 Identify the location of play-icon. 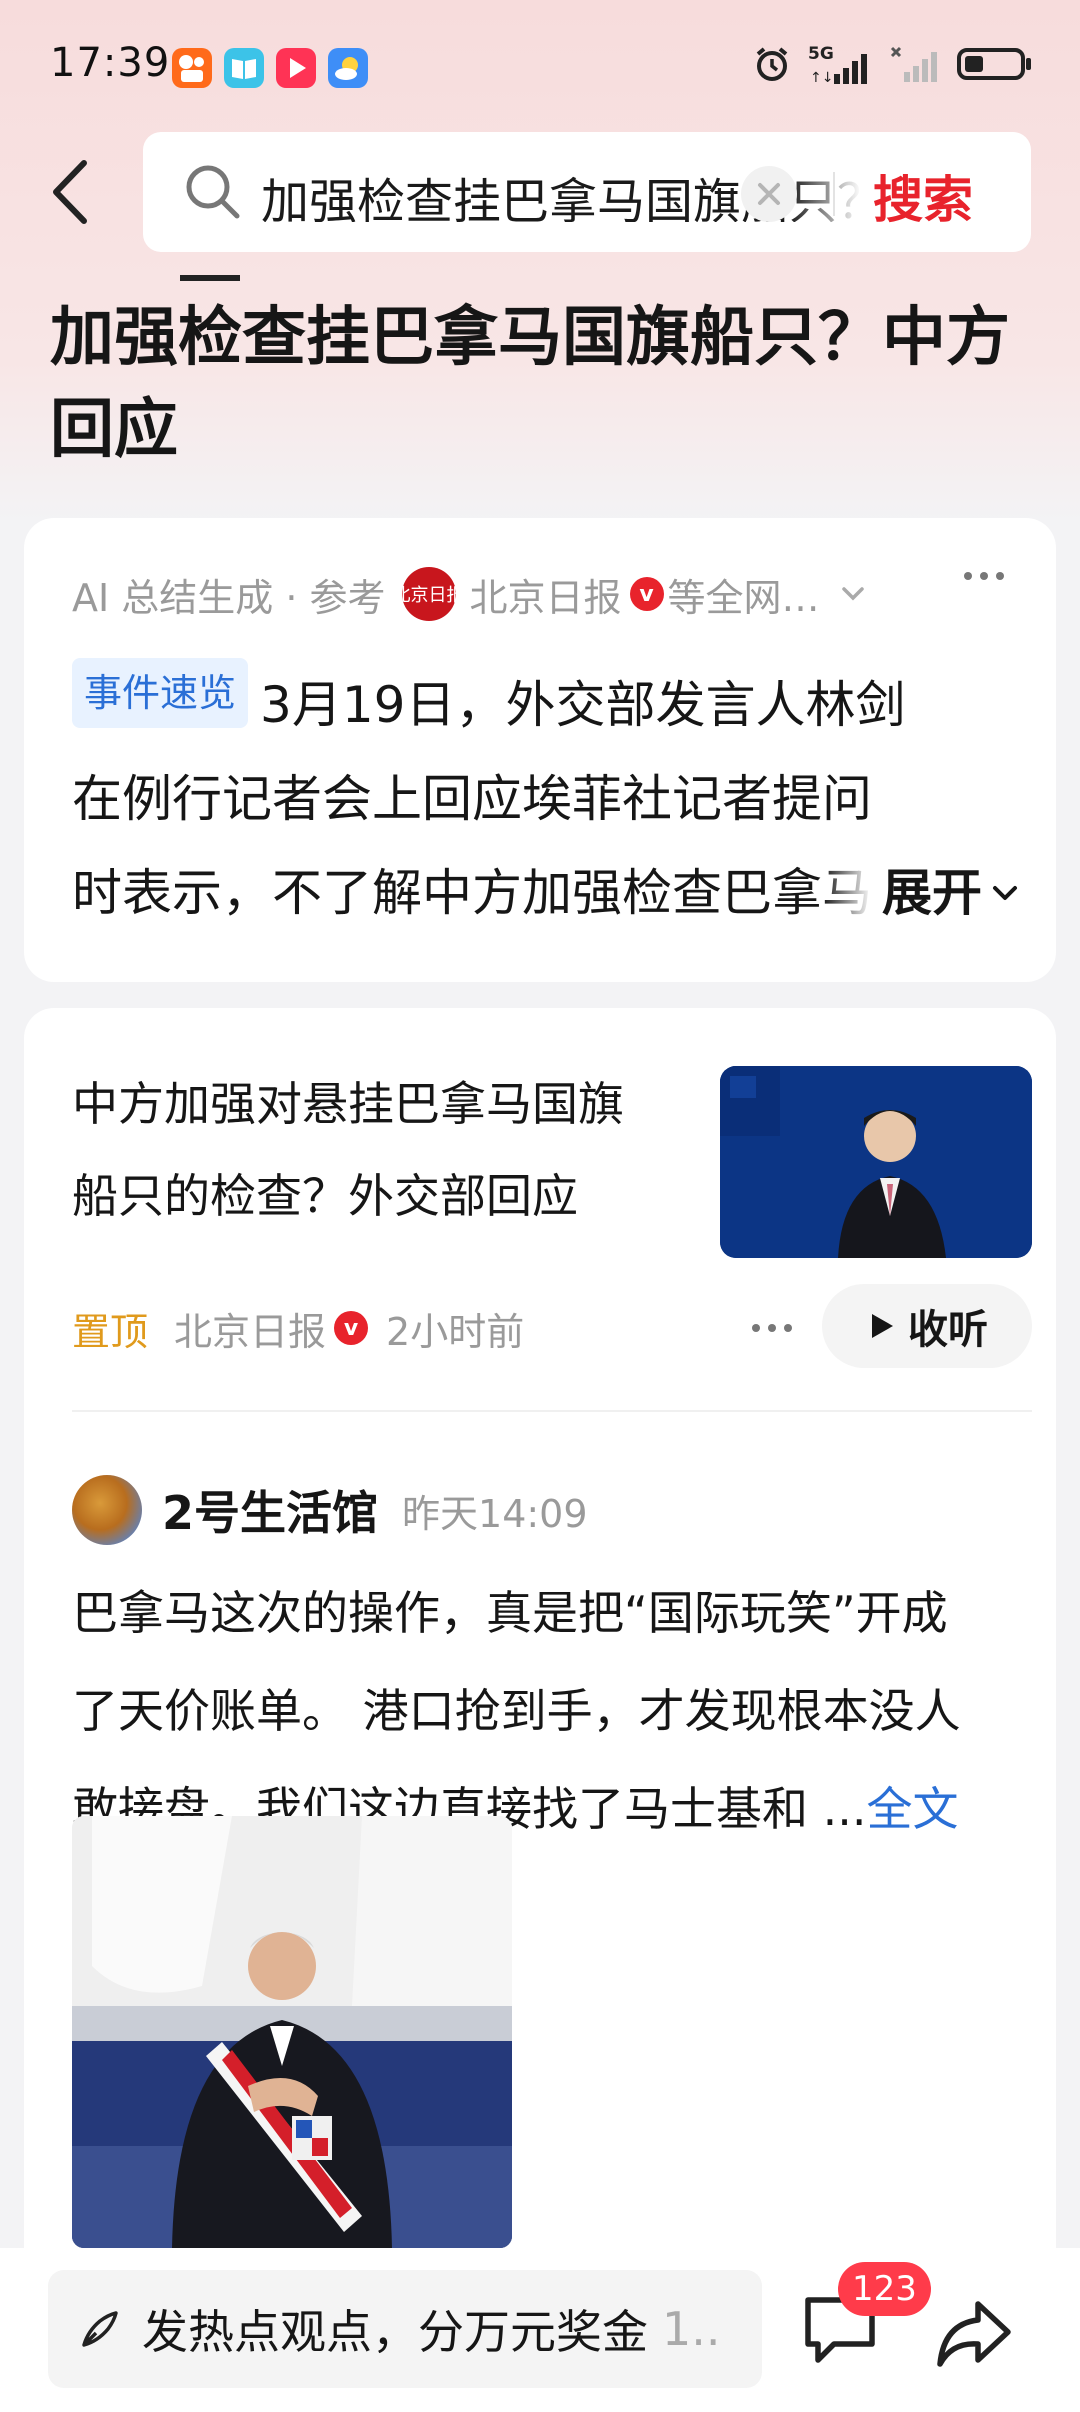
(882, 1326).